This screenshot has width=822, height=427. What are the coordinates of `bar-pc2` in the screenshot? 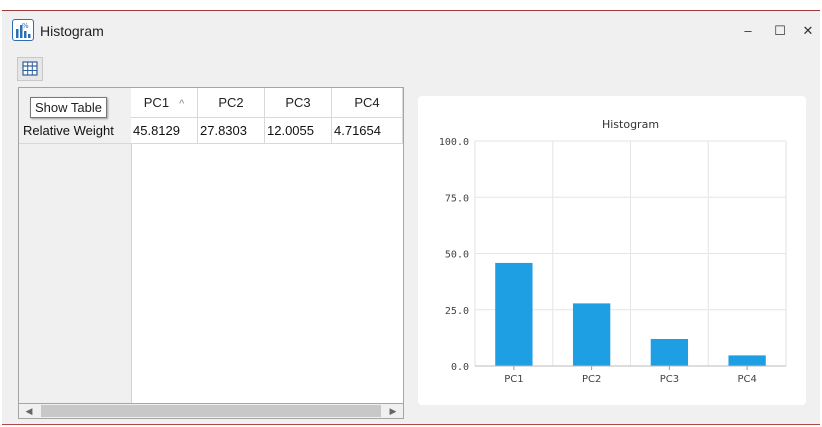 It's located at (591, 334).